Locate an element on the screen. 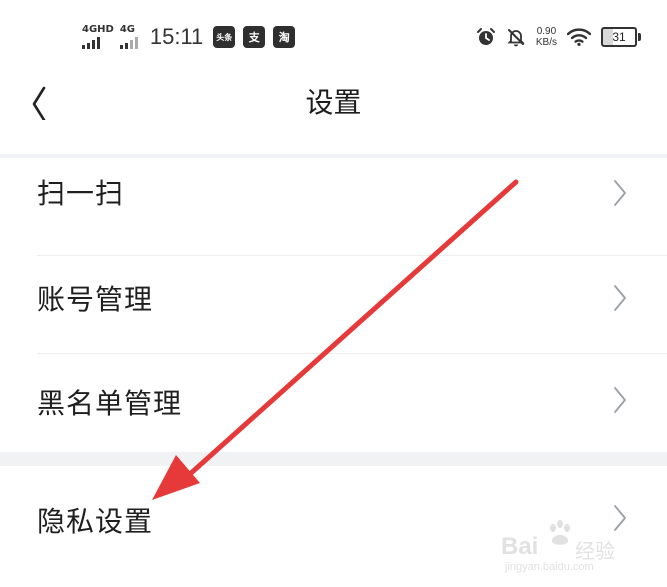 The width and height of the screenshot is (667, 587). wifi-icon is located at coordinates (579, 37).